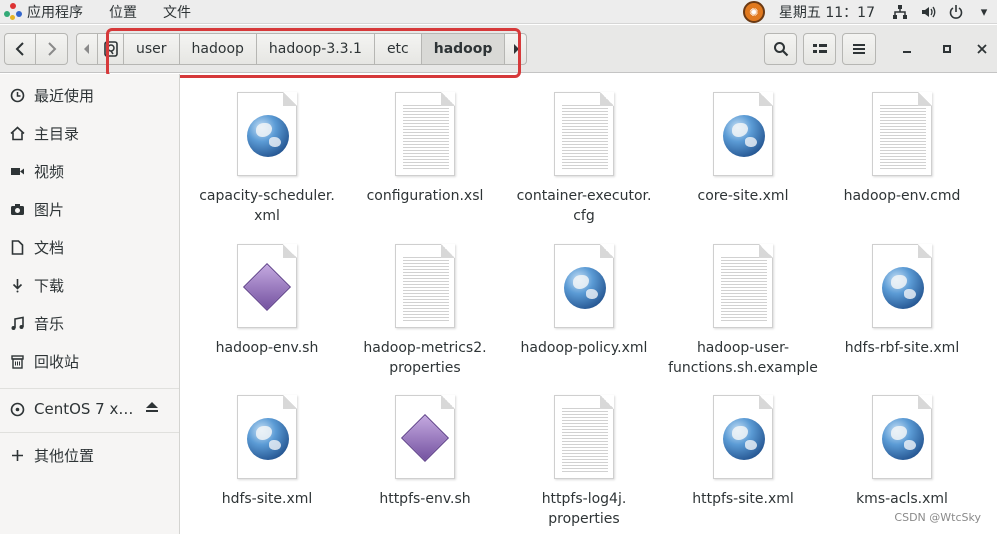  What do you see at coordinates (89, 247) in the screenshot?
I see `sidebar-item-documents: 文档` at bounding box center [89, 247].